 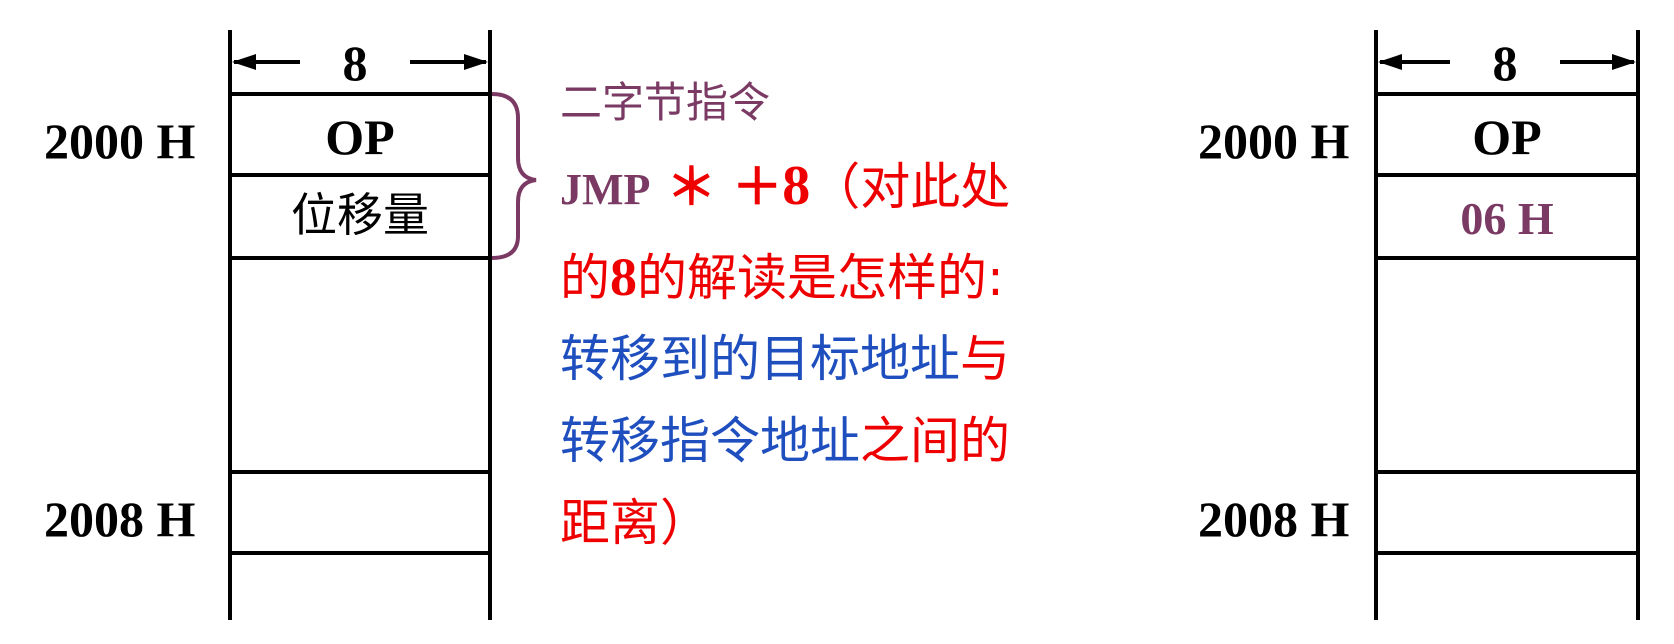 I want to click on instruction-brace, so click(x=514, y=176).